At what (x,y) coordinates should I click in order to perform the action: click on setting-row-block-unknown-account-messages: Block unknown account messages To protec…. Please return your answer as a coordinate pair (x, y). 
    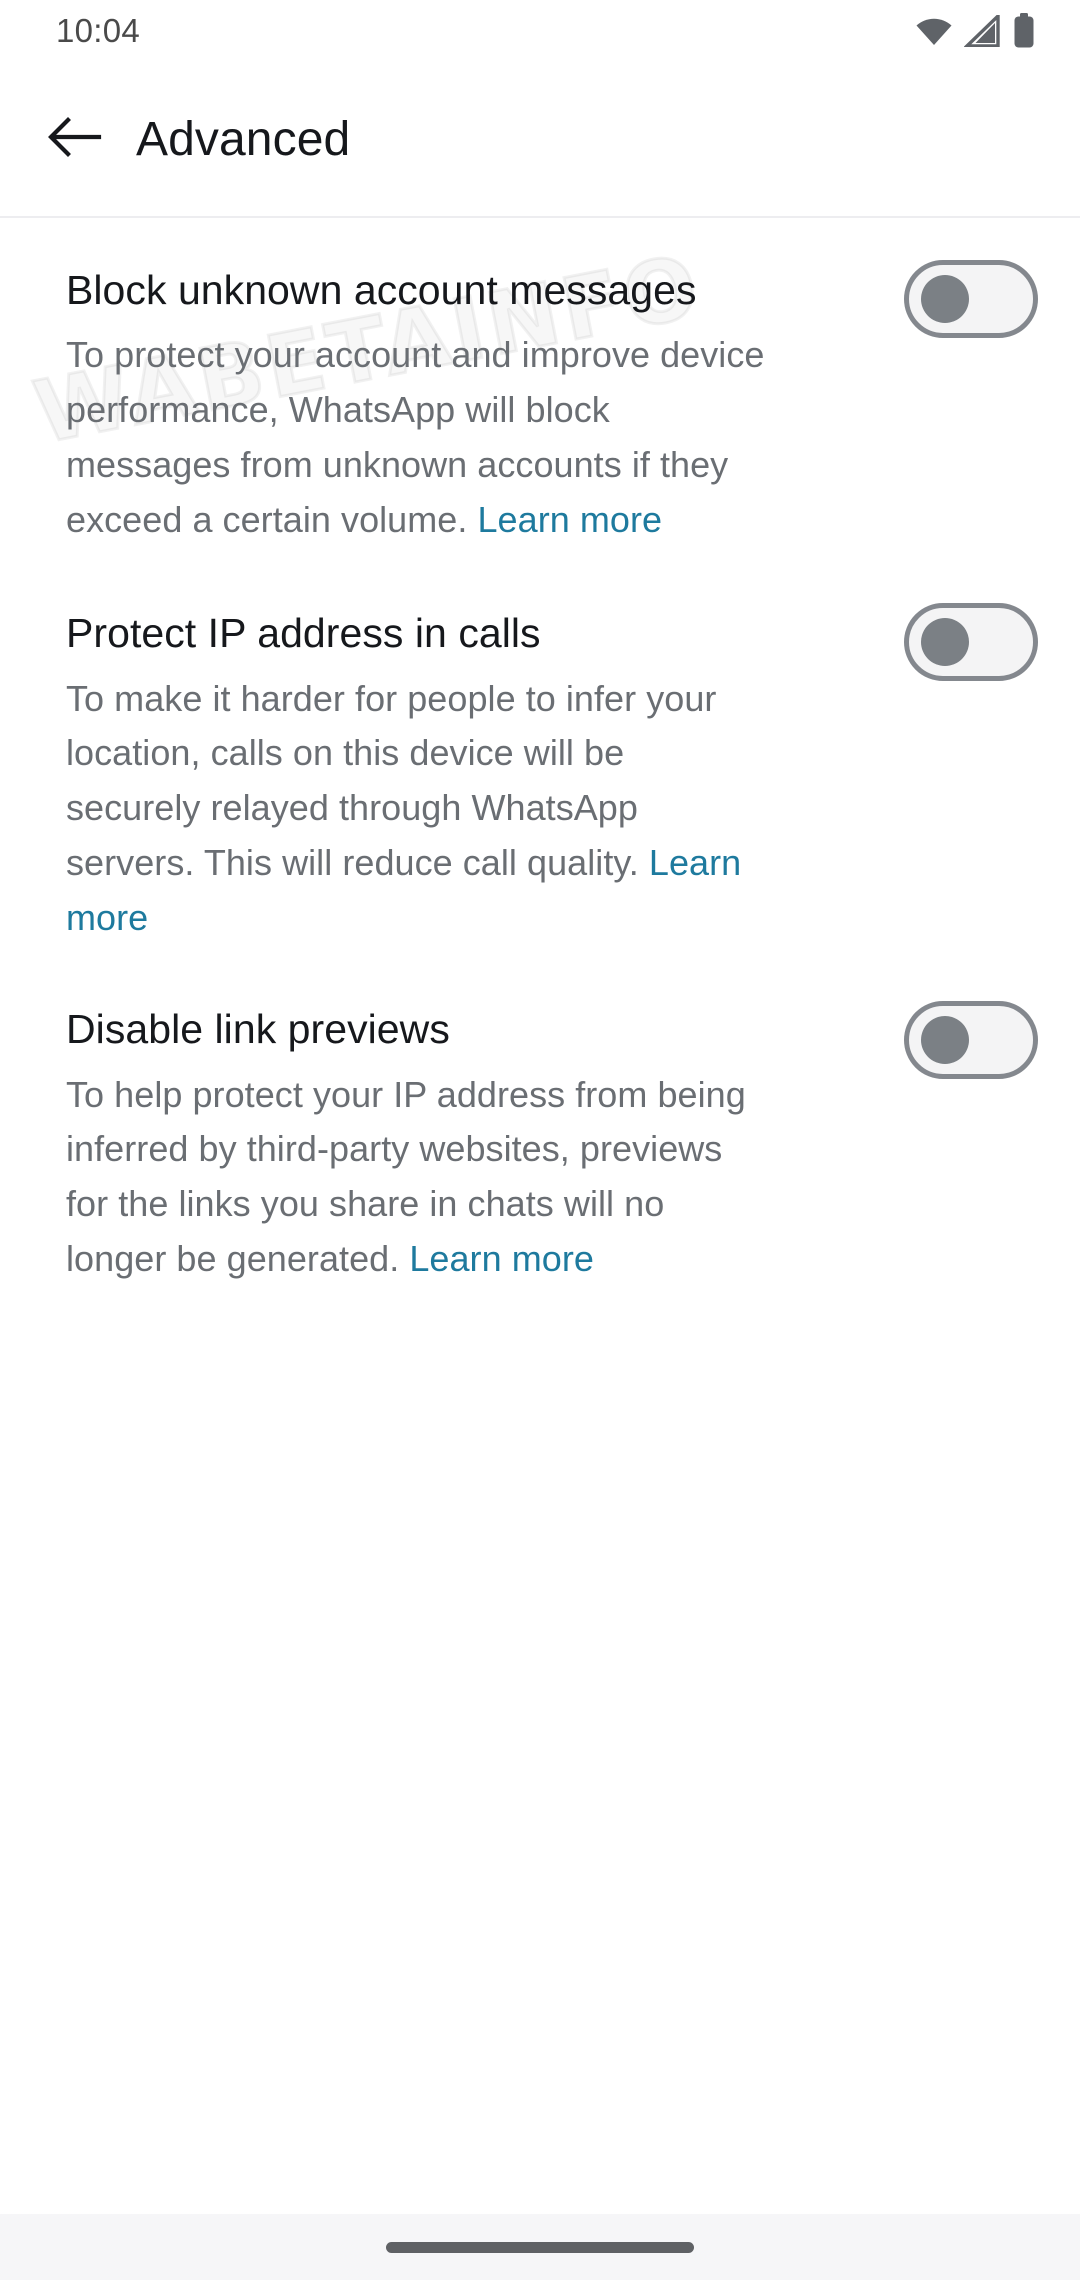
    Looking at the image, I should click on (540, 382).